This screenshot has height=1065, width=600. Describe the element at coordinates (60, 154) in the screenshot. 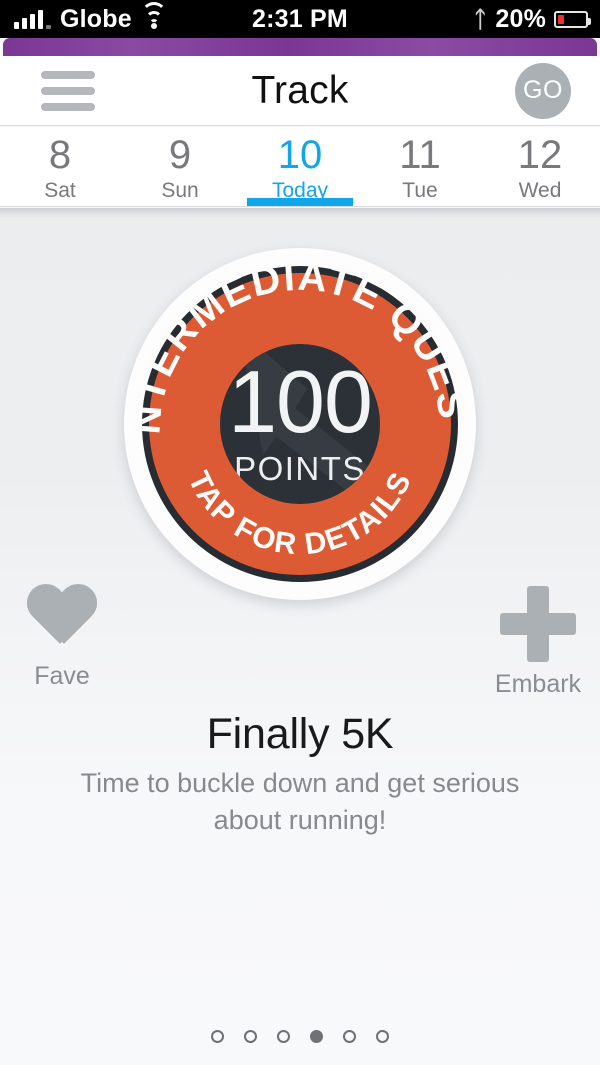

I see `day-number: 8` at that location.